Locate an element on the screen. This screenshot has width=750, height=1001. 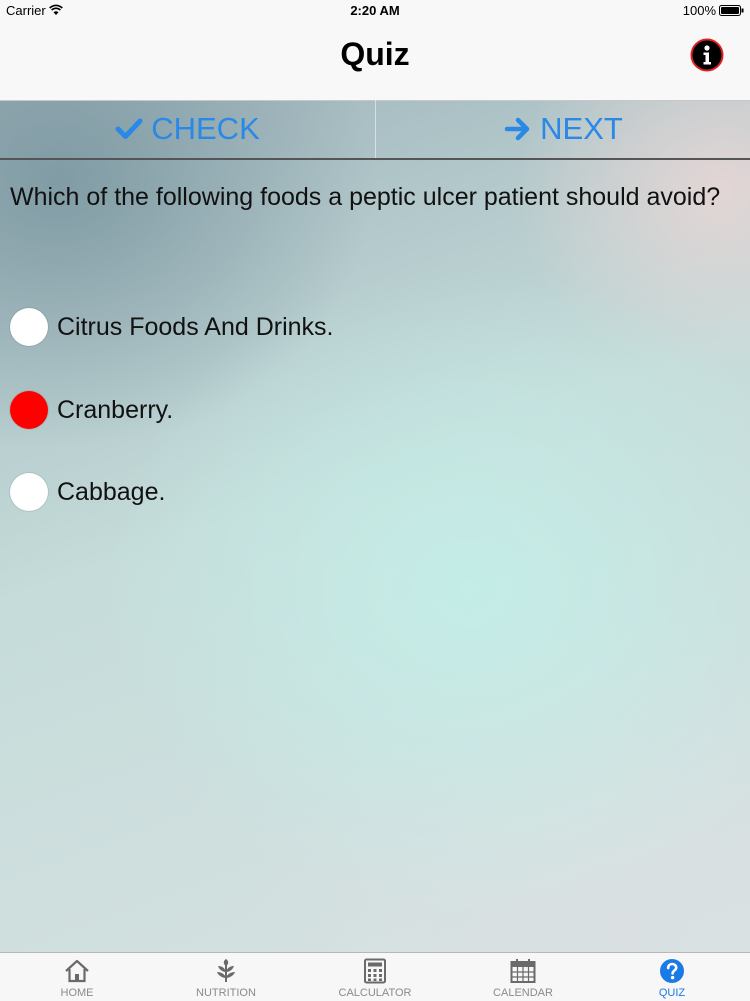
tab-nutrition-label: NUTRITION is located at coordinates (226, 993).